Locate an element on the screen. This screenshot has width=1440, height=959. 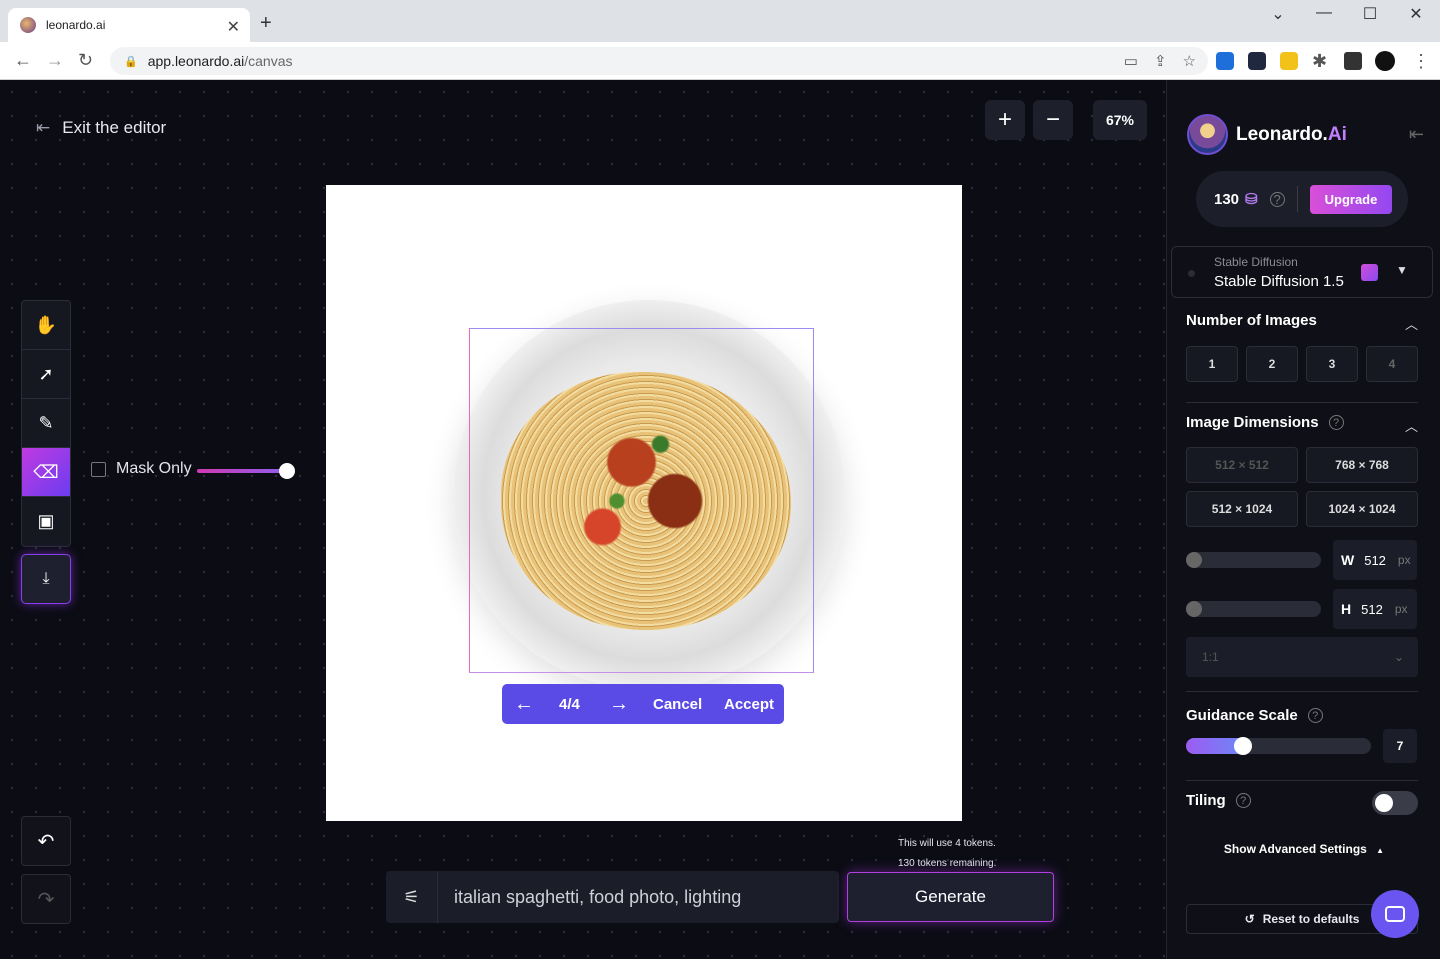
brand-logo: Leonardo.Ai is located at coordinates (1267, 134).